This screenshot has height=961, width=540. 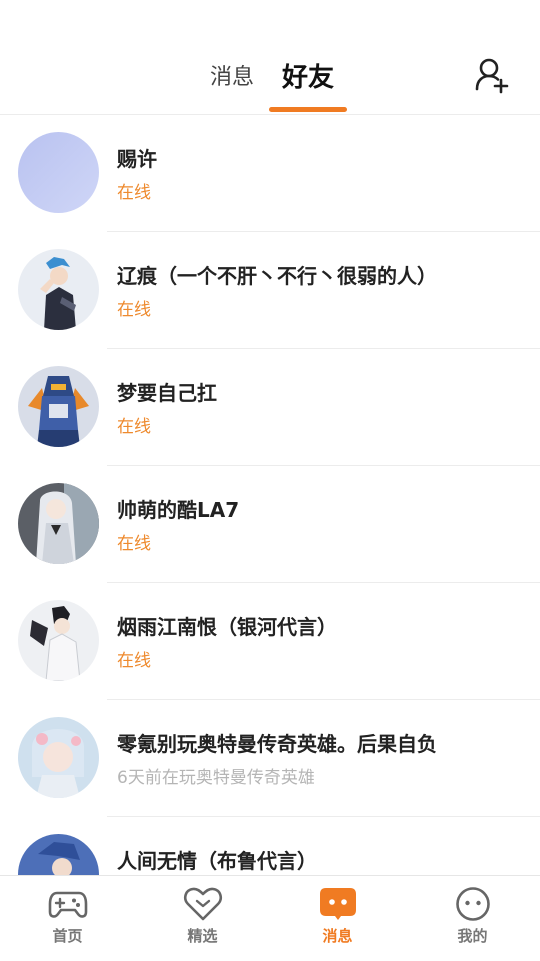 What do you see at coordinates (137, 159) in the screenshot?
I see `friend-name: 赐许` at bounding box center [137, 159].